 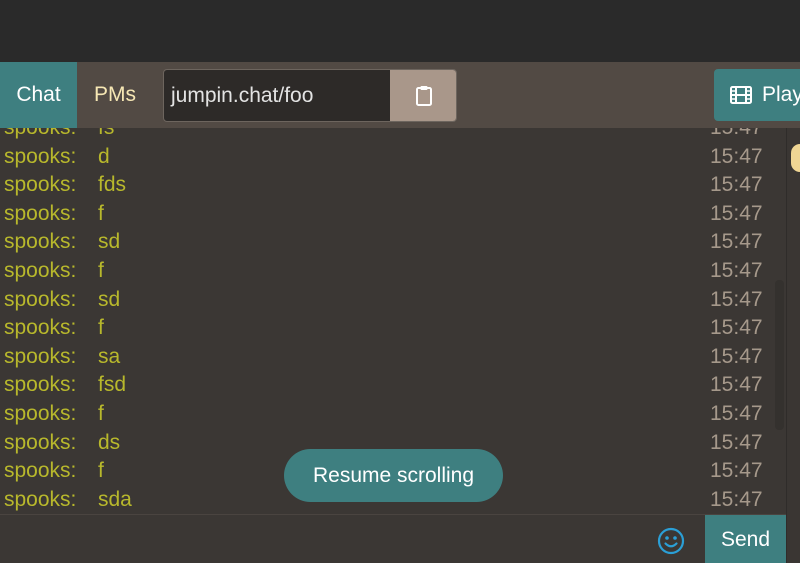 What do you see at coordinates (393, 357) in the screenshot?
I see `chat-message: spooks: sa 15:47` at bounding box center [393, 357].